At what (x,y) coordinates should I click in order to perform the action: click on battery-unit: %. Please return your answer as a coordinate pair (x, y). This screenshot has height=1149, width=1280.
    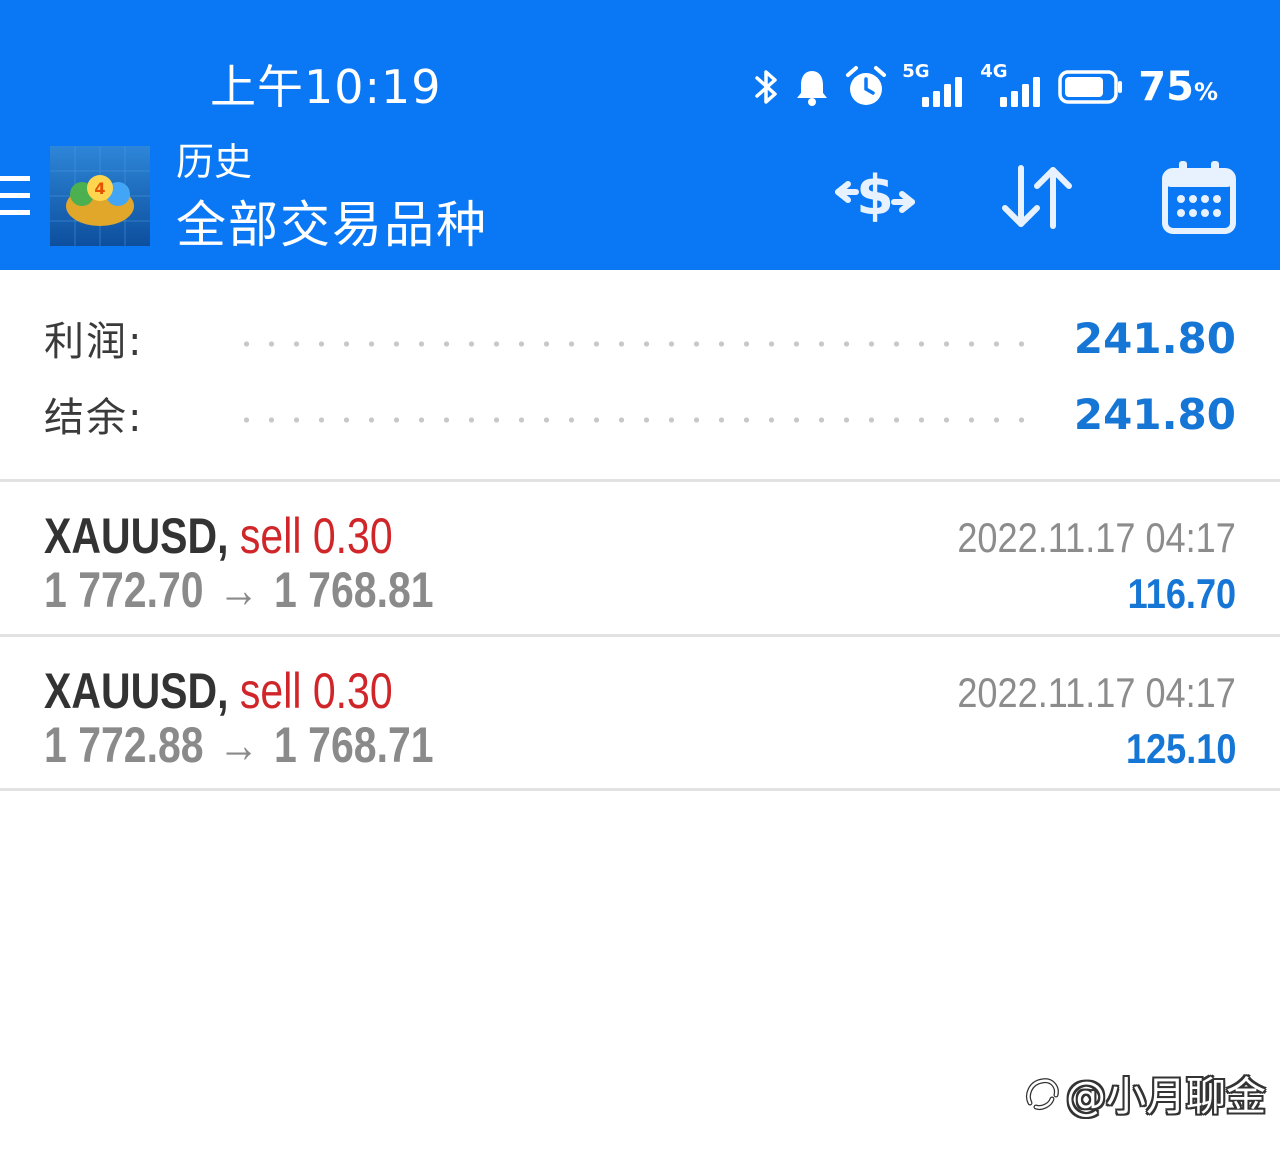
    Looking at the image, I should click on (1205, 92).